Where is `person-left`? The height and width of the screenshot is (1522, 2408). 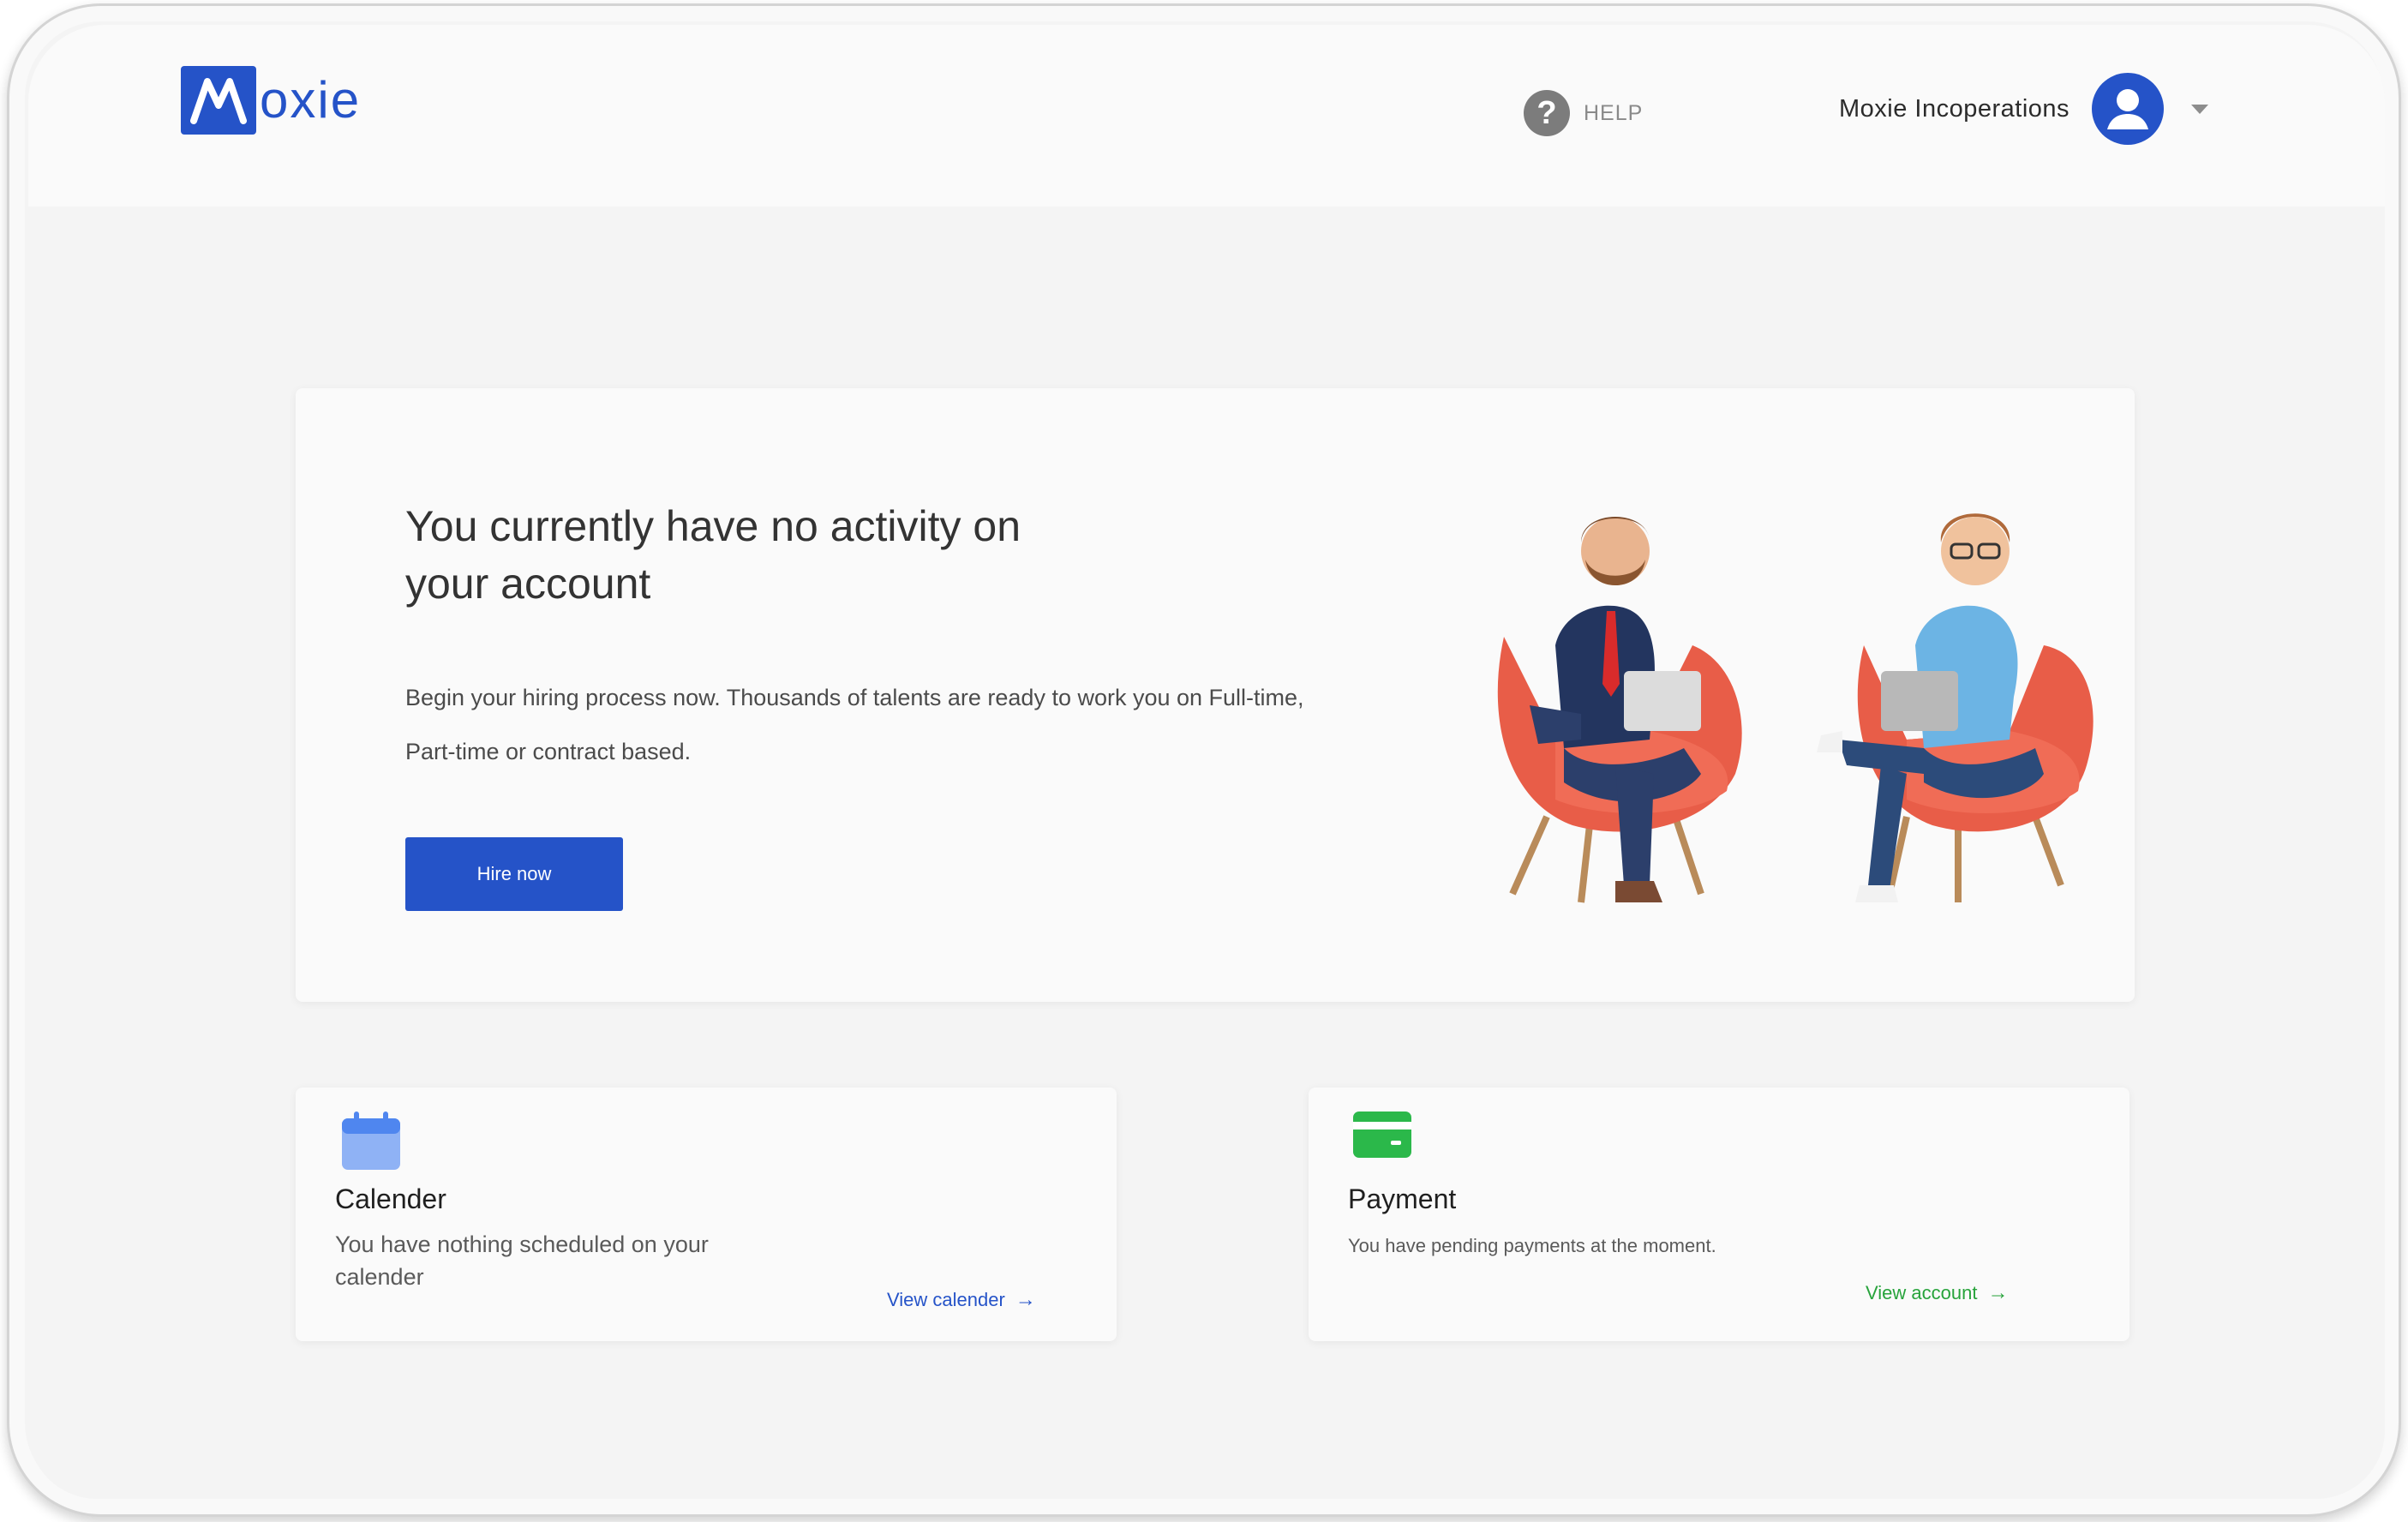
person-left is located at coordinates (1615, 709).